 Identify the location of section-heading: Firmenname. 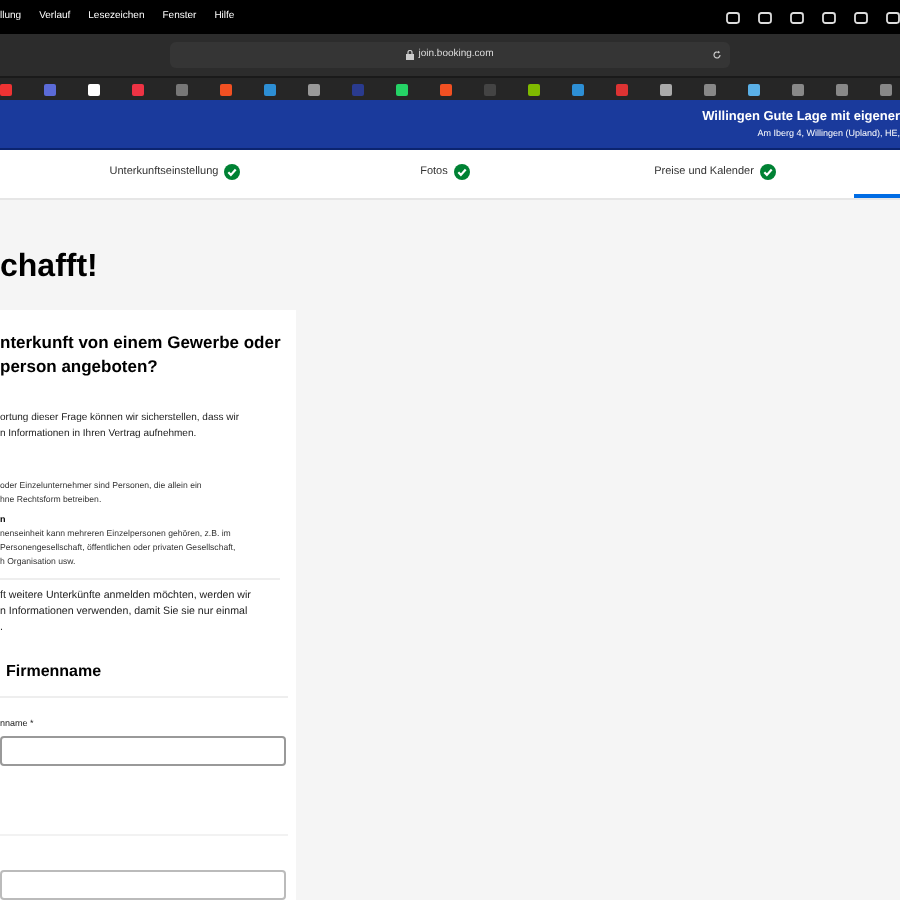
(54, 672).